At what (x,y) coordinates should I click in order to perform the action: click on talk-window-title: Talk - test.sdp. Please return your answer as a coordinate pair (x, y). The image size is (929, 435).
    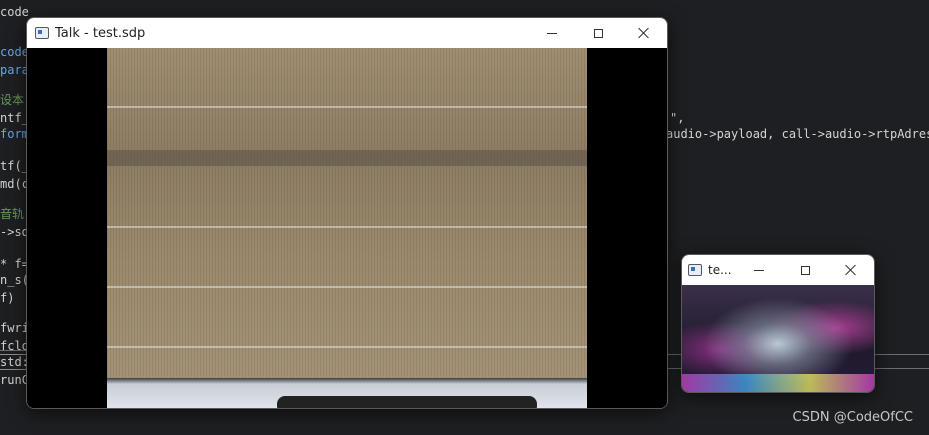
    Looking at the image, I should click on (100, 33).